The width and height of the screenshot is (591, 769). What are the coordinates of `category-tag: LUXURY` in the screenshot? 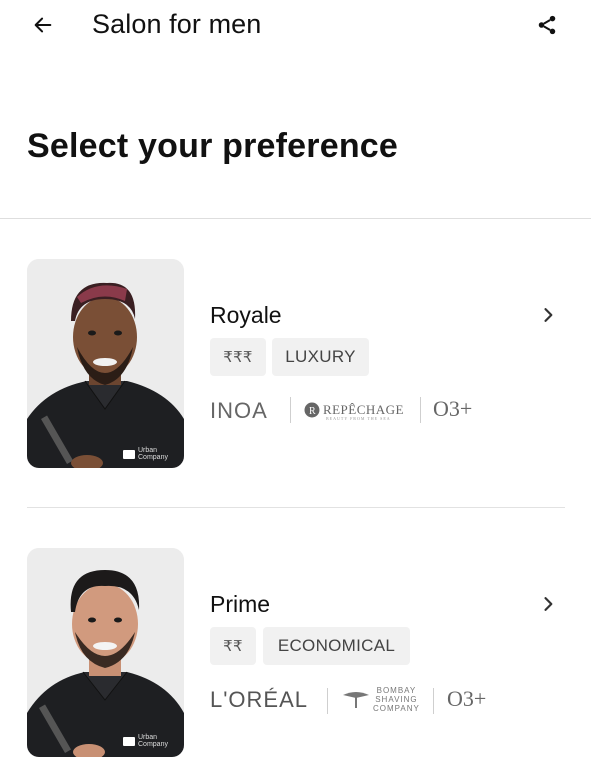 It's located at (320, 357).